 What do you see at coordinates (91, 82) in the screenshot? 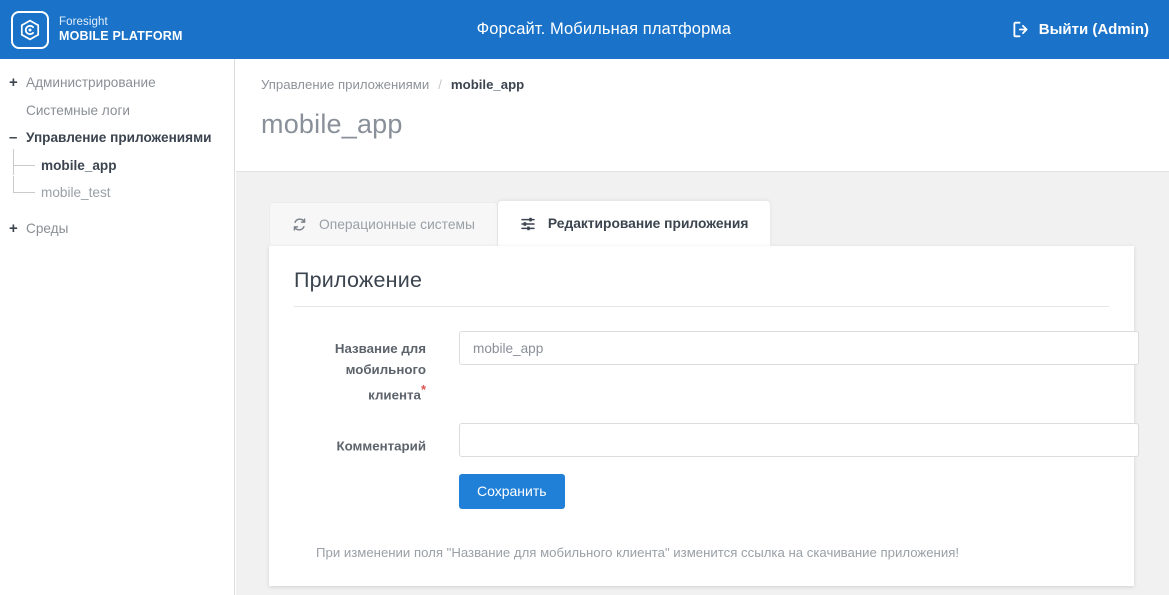
I see `sidebar-item-label: Администрирование` at bounding box center [91, 82].